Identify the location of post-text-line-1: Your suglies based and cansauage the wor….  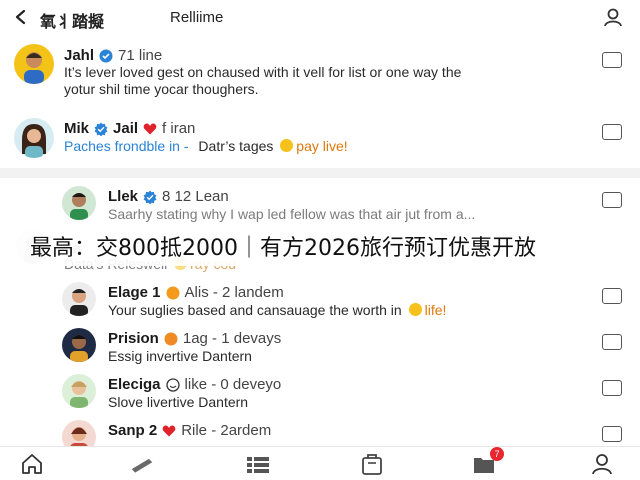
(277, 310).